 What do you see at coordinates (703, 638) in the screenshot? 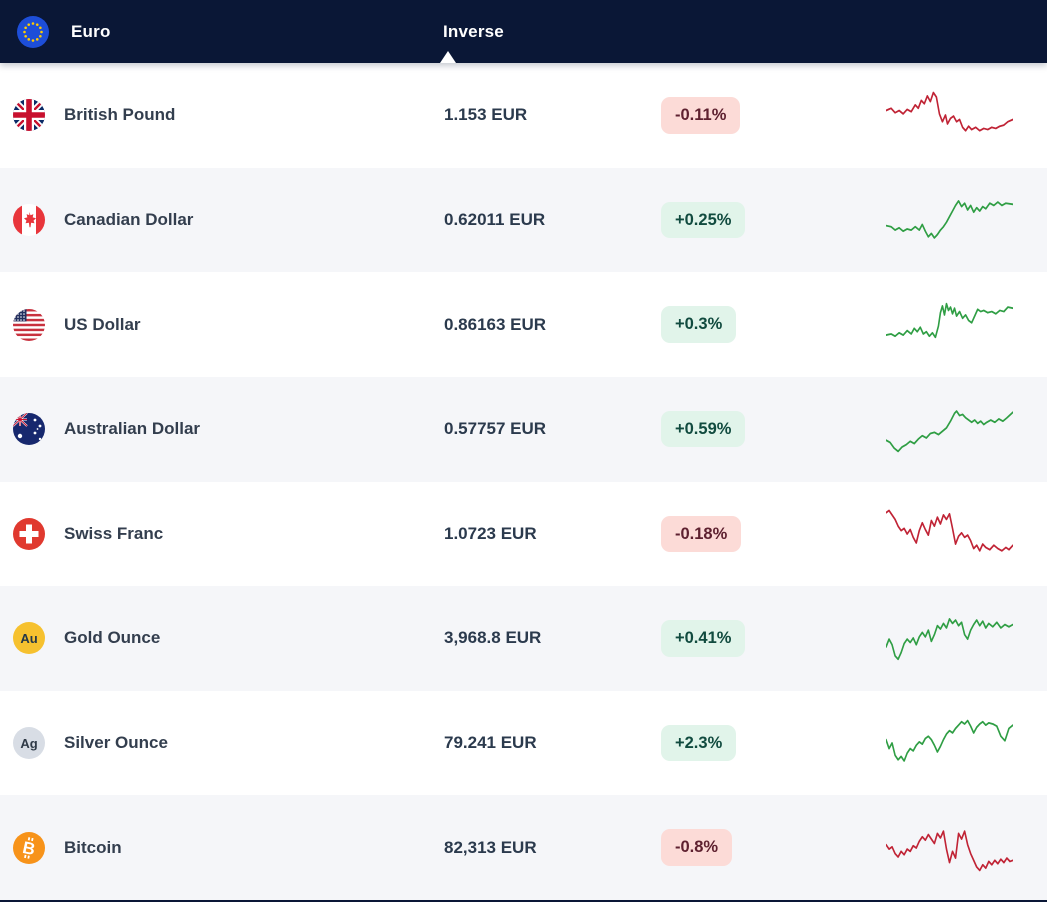
I see `change-badge: +0.41%` at bounding box center [703, 638].